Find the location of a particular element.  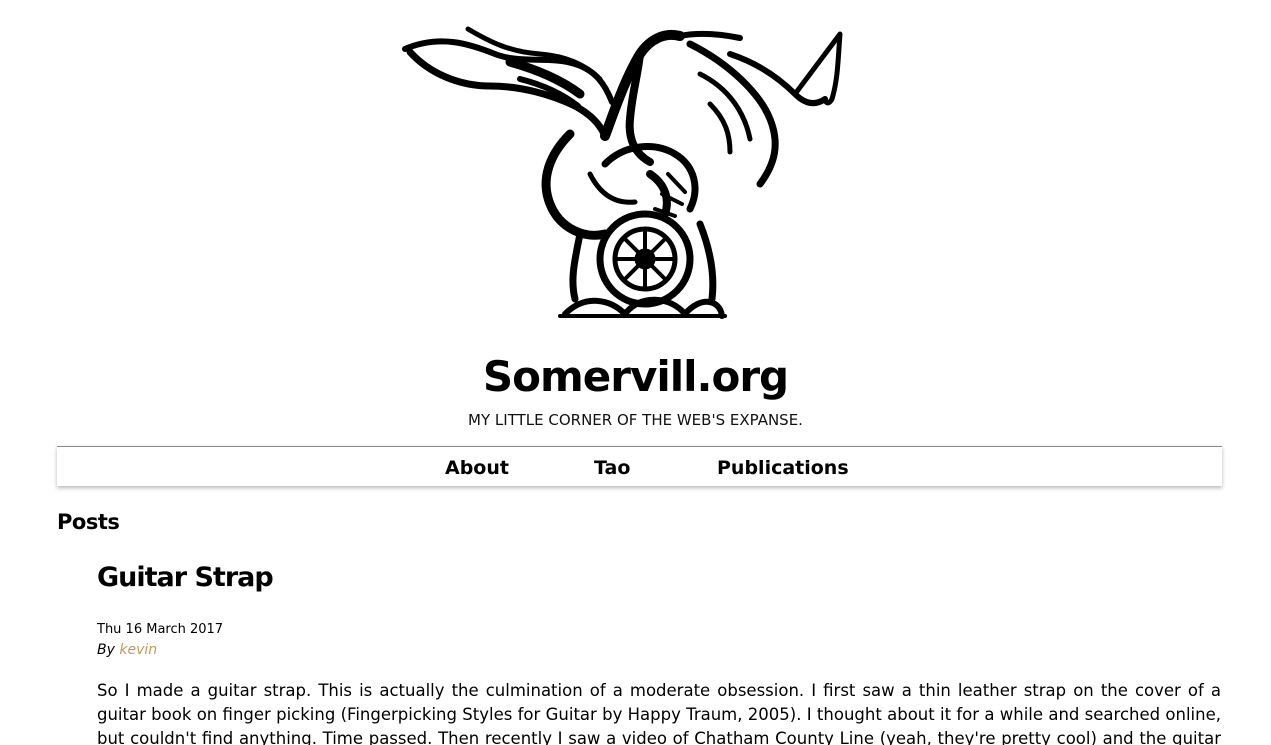

nav-link-about: About is located at coordinates (477, 468).